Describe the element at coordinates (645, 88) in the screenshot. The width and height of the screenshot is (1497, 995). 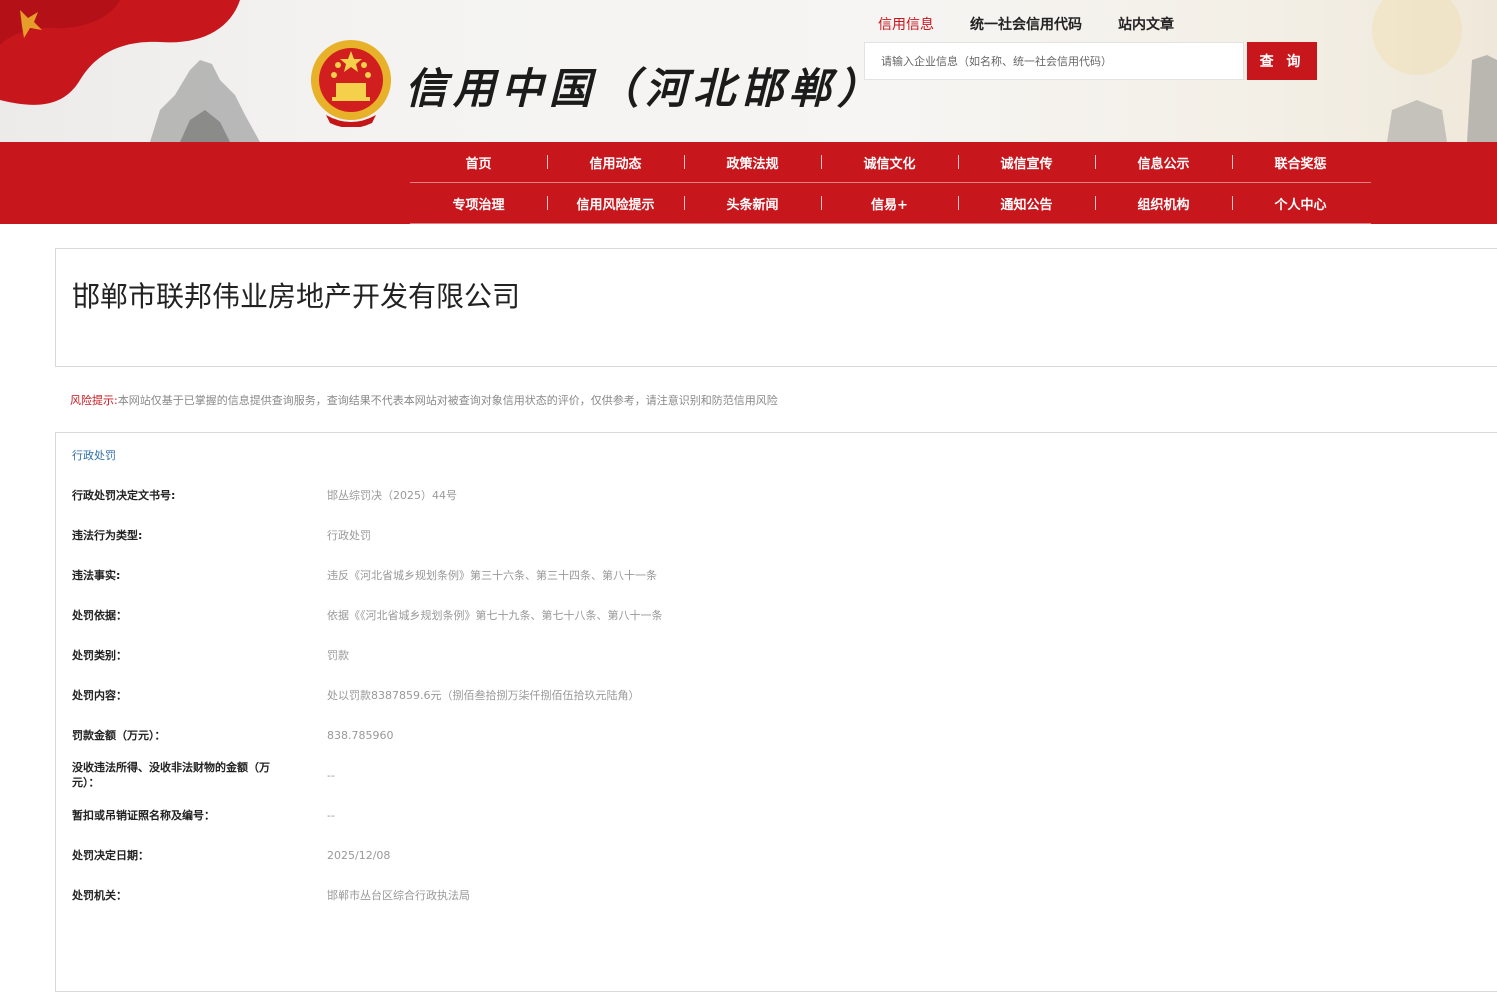
I see `site-title: 信用中国（河北邯郸）` at that location.